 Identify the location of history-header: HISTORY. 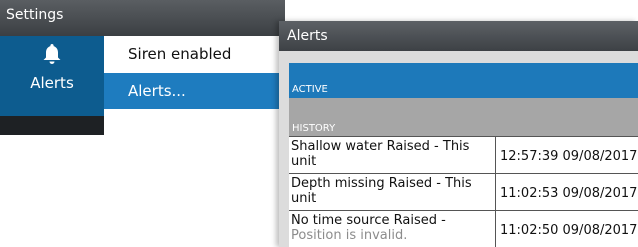
(314, 128).